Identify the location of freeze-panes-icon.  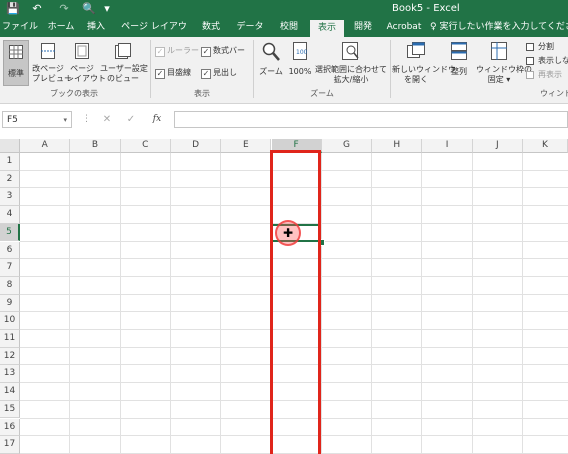
(499, 51).